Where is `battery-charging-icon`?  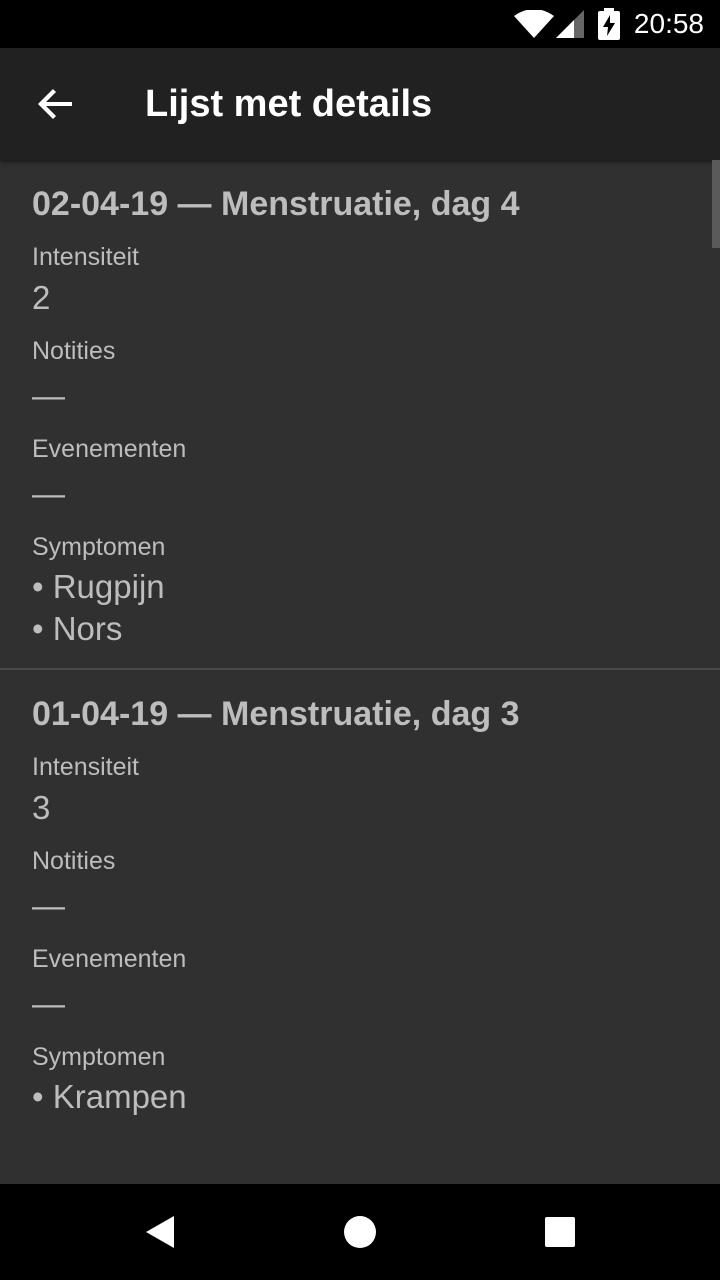 battery-charging-icon is located at coordinates (609, 24).